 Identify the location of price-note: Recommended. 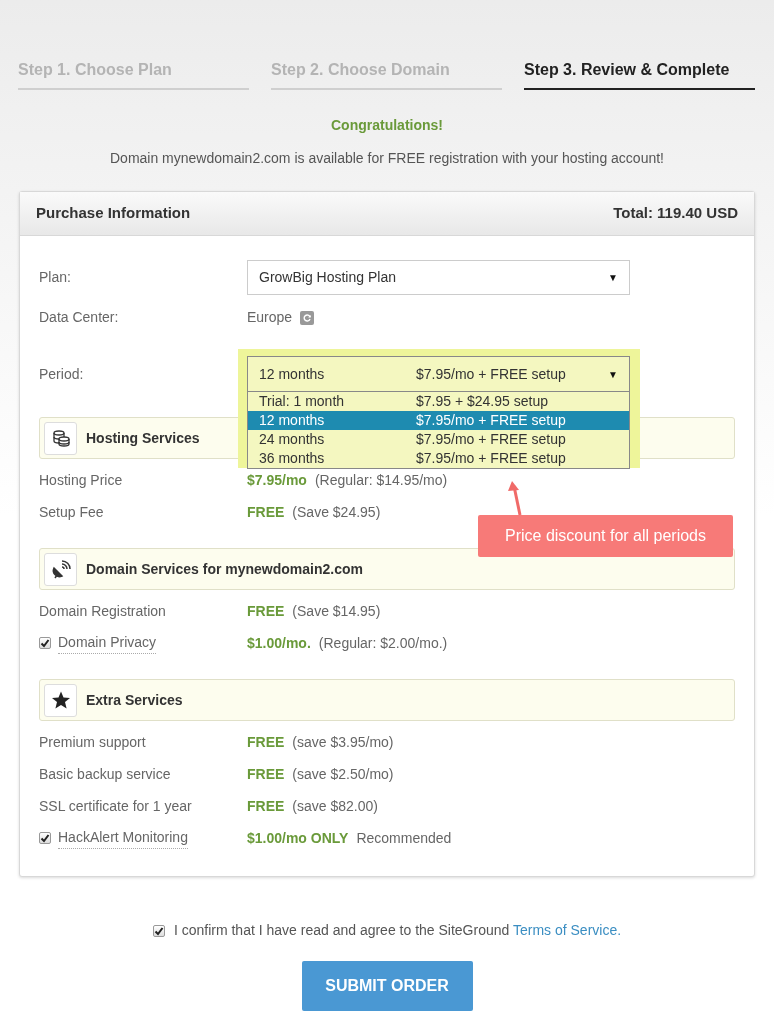
(404, 838).